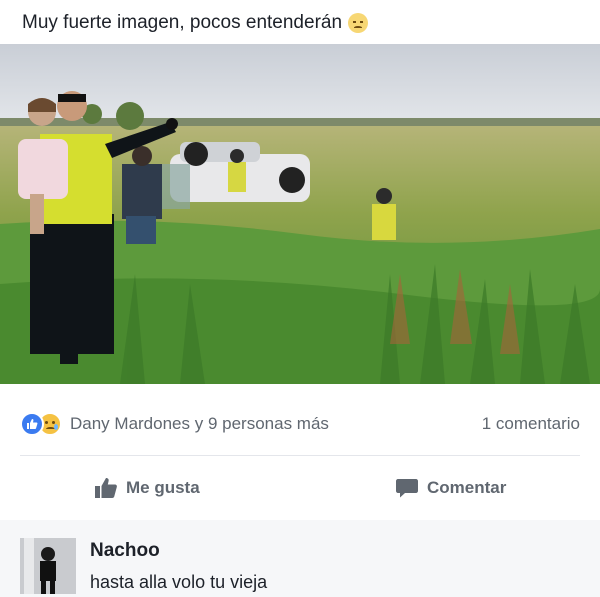 This screenshot has width=600, height=597. What do you see at coordinates (163, 487) in the screenshot?
I see `like-label: Me gusta` at bounding box center [163, 487].